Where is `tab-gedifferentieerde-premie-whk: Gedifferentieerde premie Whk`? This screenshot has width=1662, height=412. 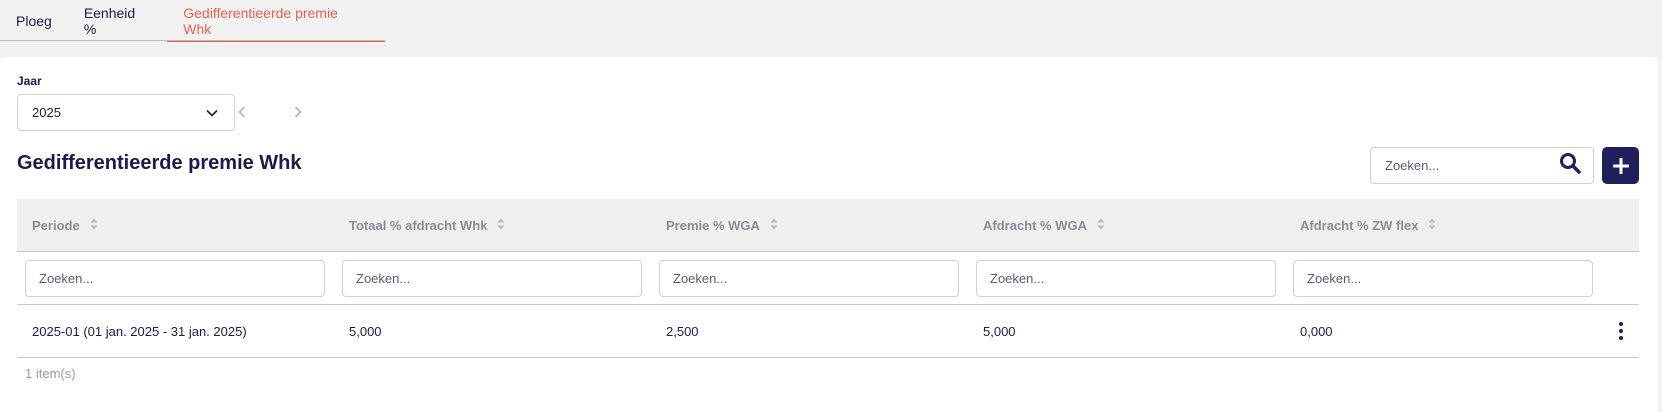
tab-gedifferentieerde-premie-whk: Gedifferentieerde premie Whk is located at coordinates (276, 21).